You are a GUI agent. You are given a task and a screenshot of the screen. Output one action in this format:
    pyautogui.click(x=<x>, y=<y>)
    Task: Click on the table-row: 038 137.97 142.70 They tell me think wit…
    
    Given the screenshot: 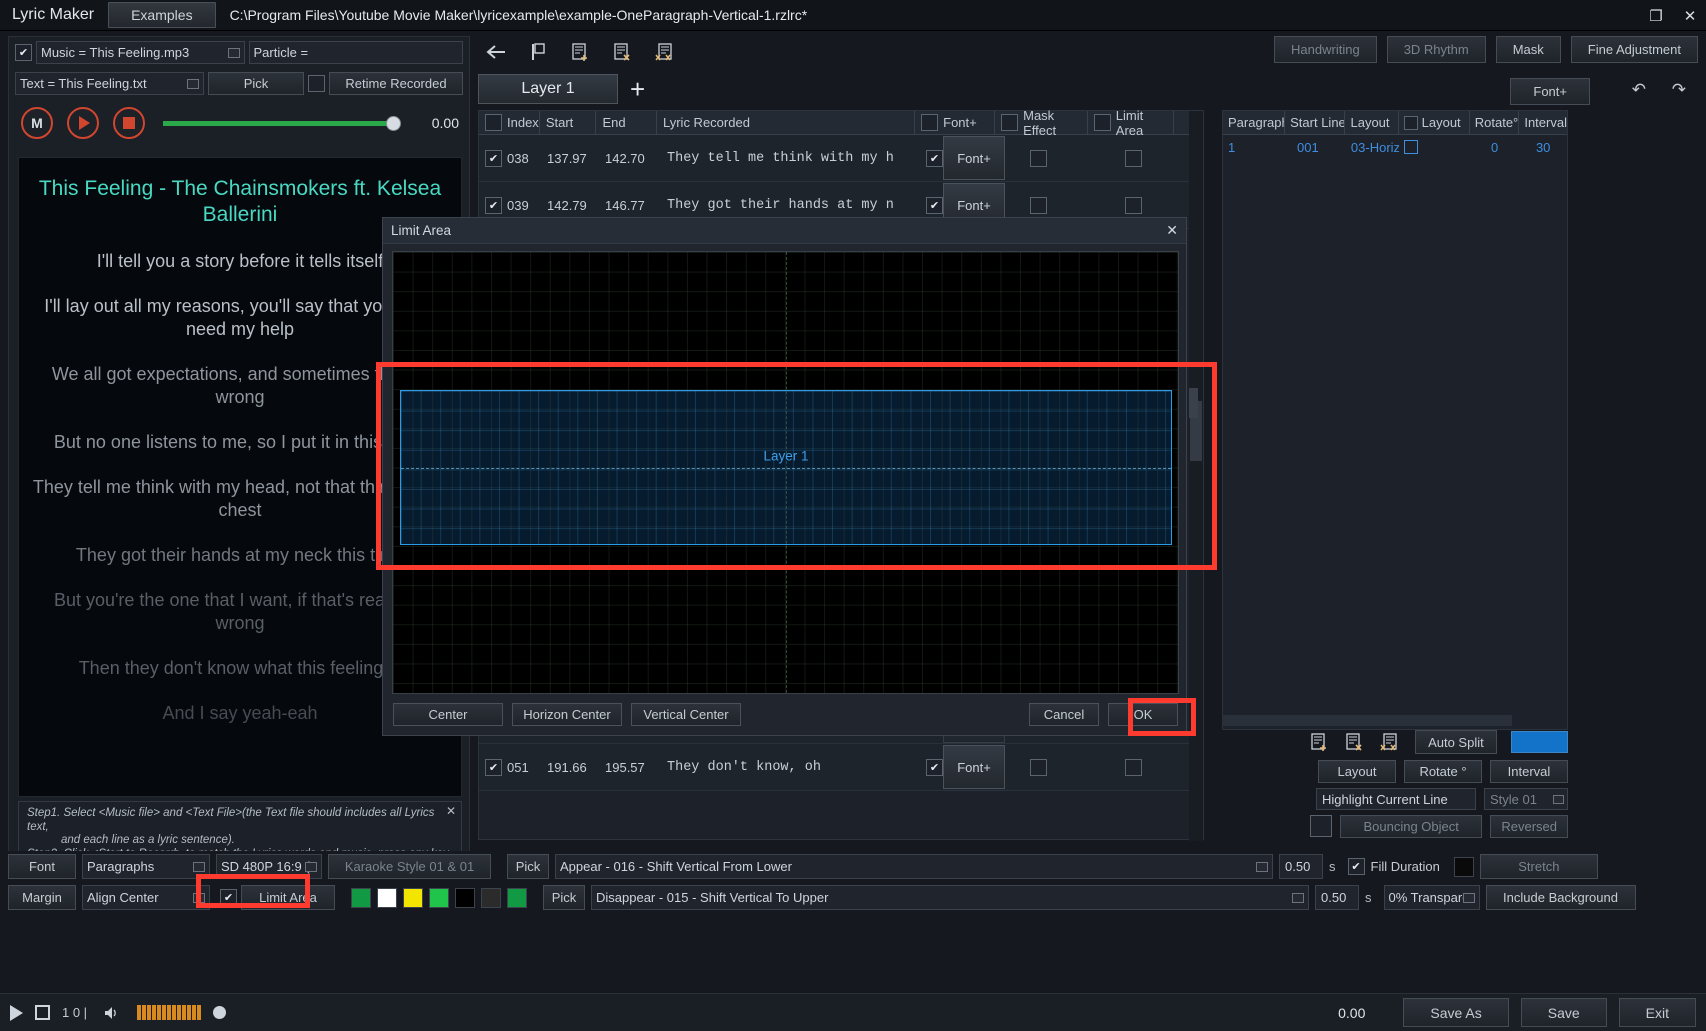 What is the action you would take?
    pyautogui.click(x=841, y=158)
    